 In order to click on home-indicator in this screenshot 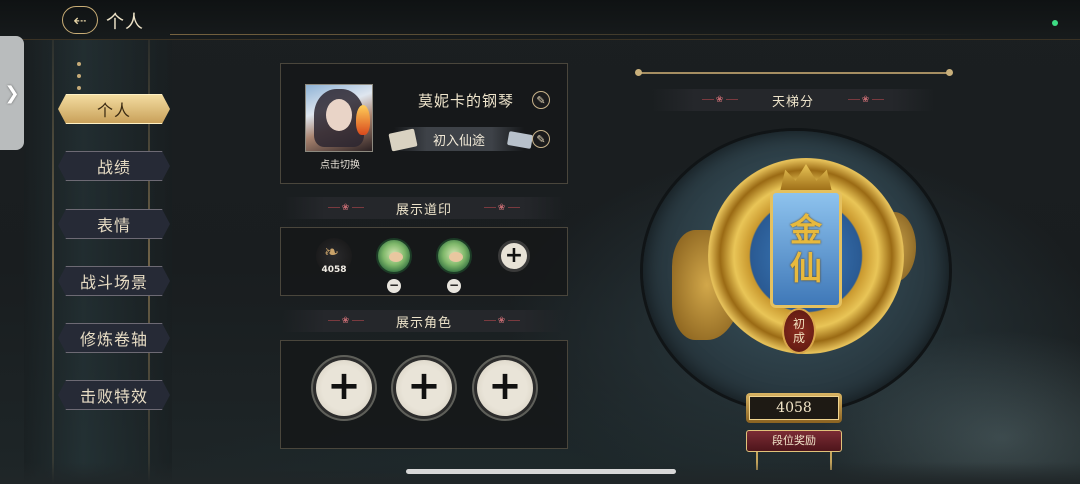, I will do `click(541, 471)`.